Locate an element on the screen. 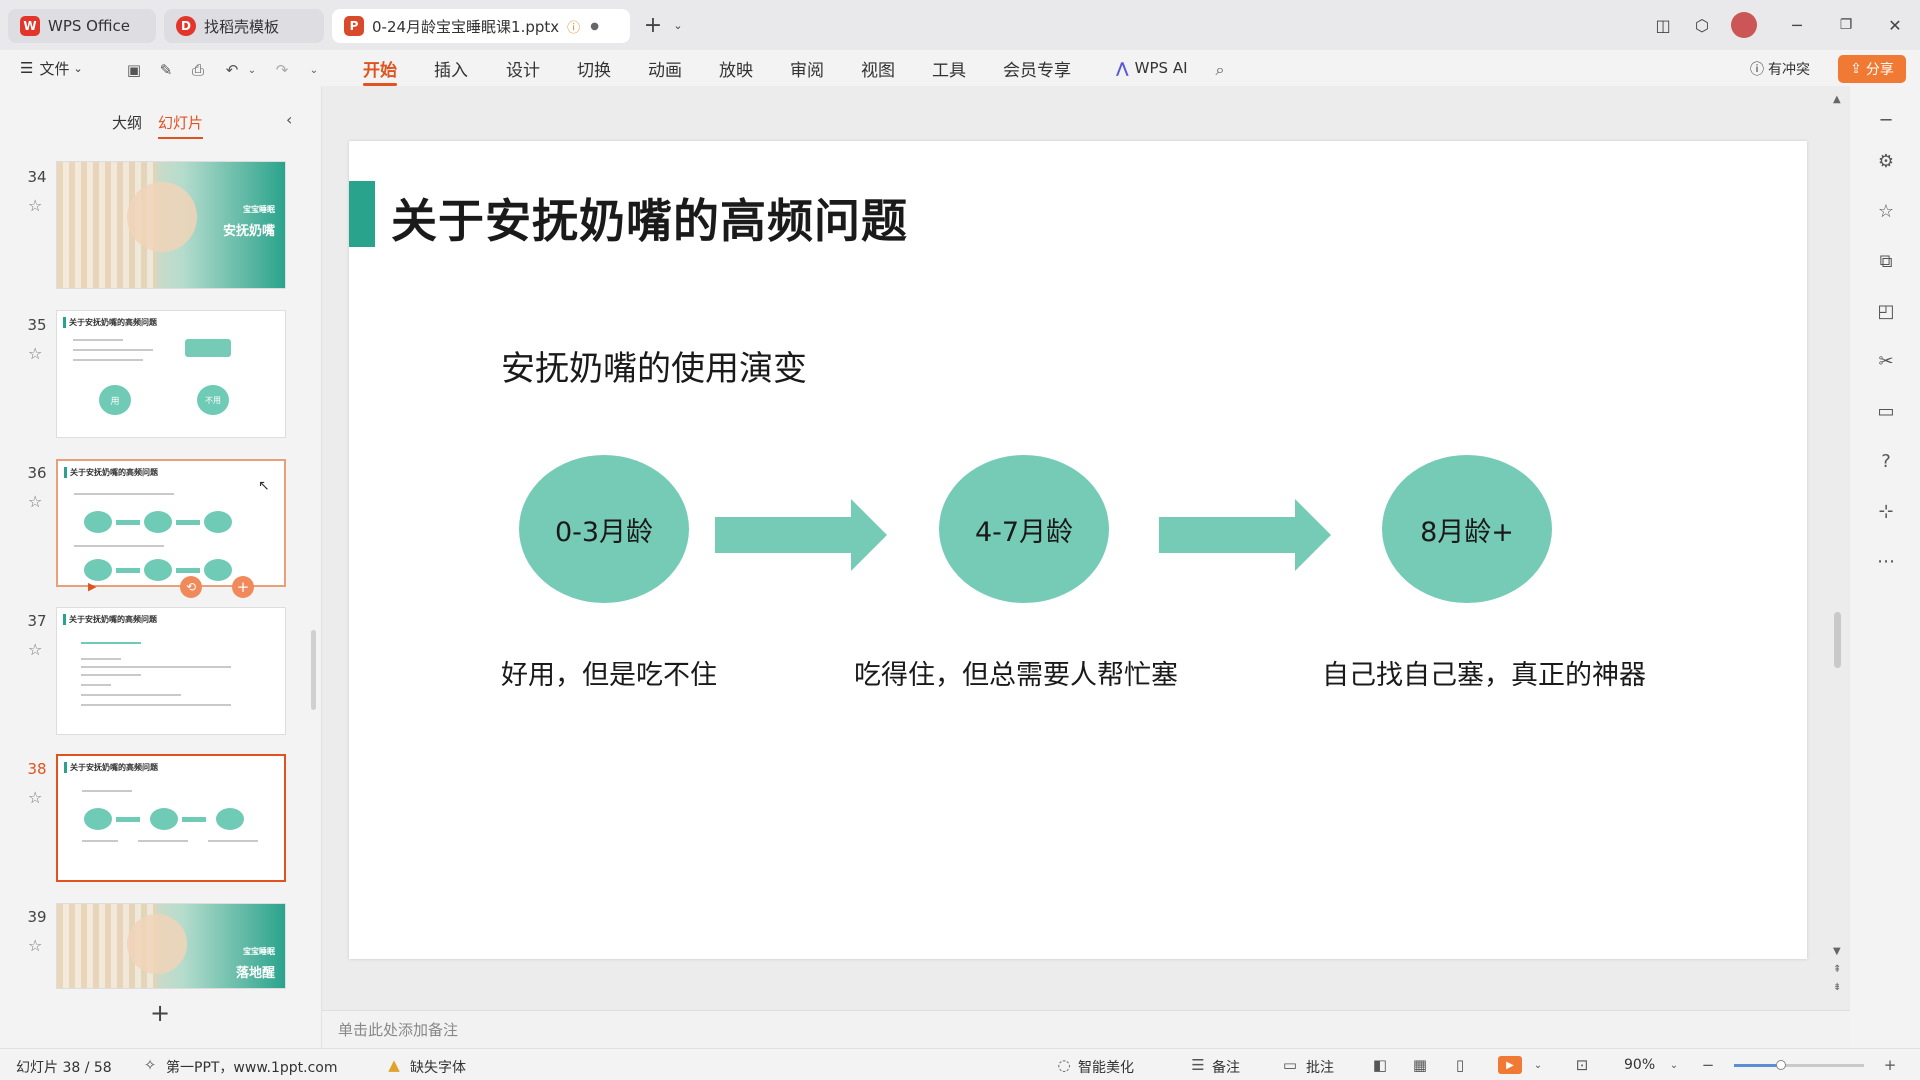 The height and width of the screenshot is (1080, 1920). book-icon: ▭ is located at coordinates (1886, 411).